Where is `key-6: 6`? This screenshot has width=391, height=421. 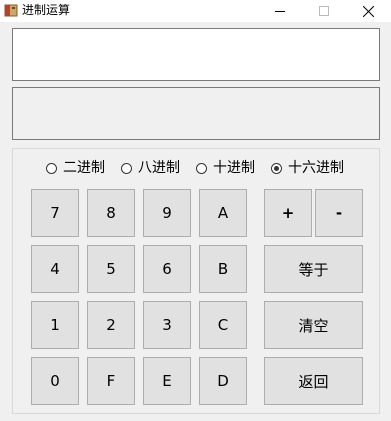
key-6: 6 is located at coordinates (167, 269).